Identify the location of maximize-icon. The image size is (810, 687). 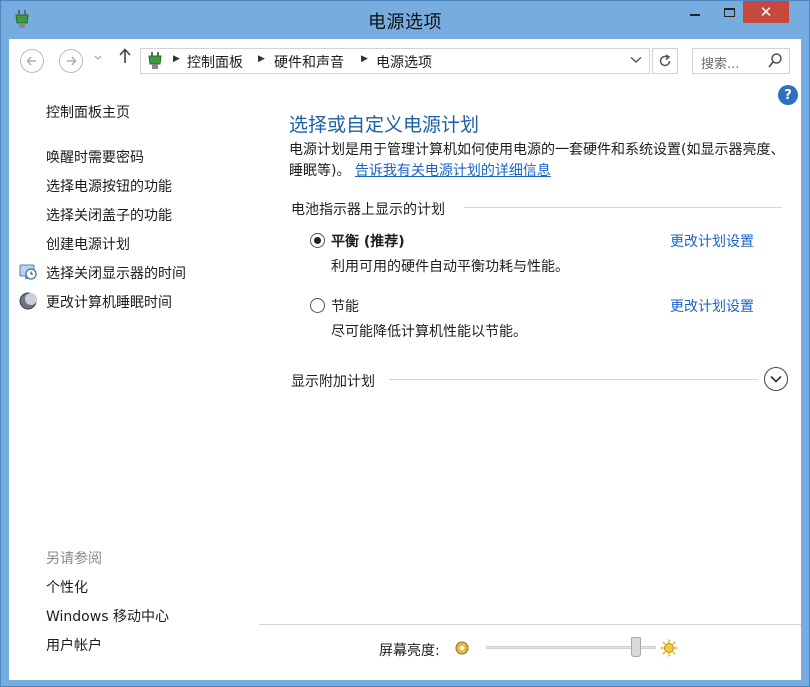
(729, 12).